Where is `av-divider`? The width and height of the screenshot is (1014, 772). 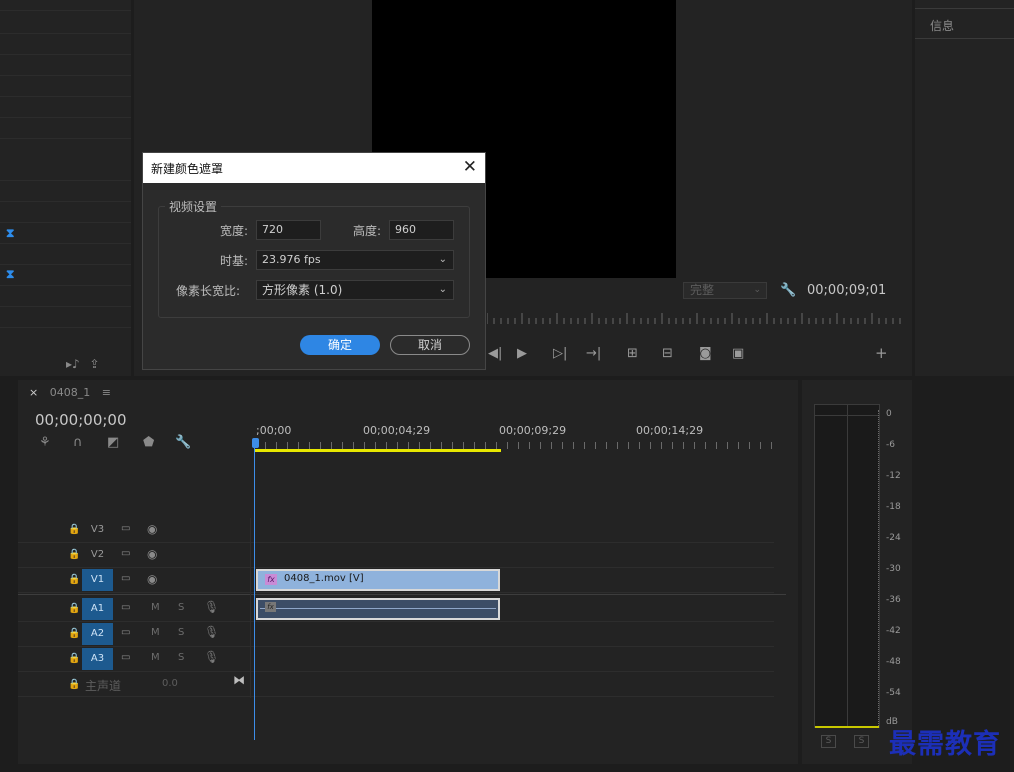 av-divider is located at coordinates (402, 594).